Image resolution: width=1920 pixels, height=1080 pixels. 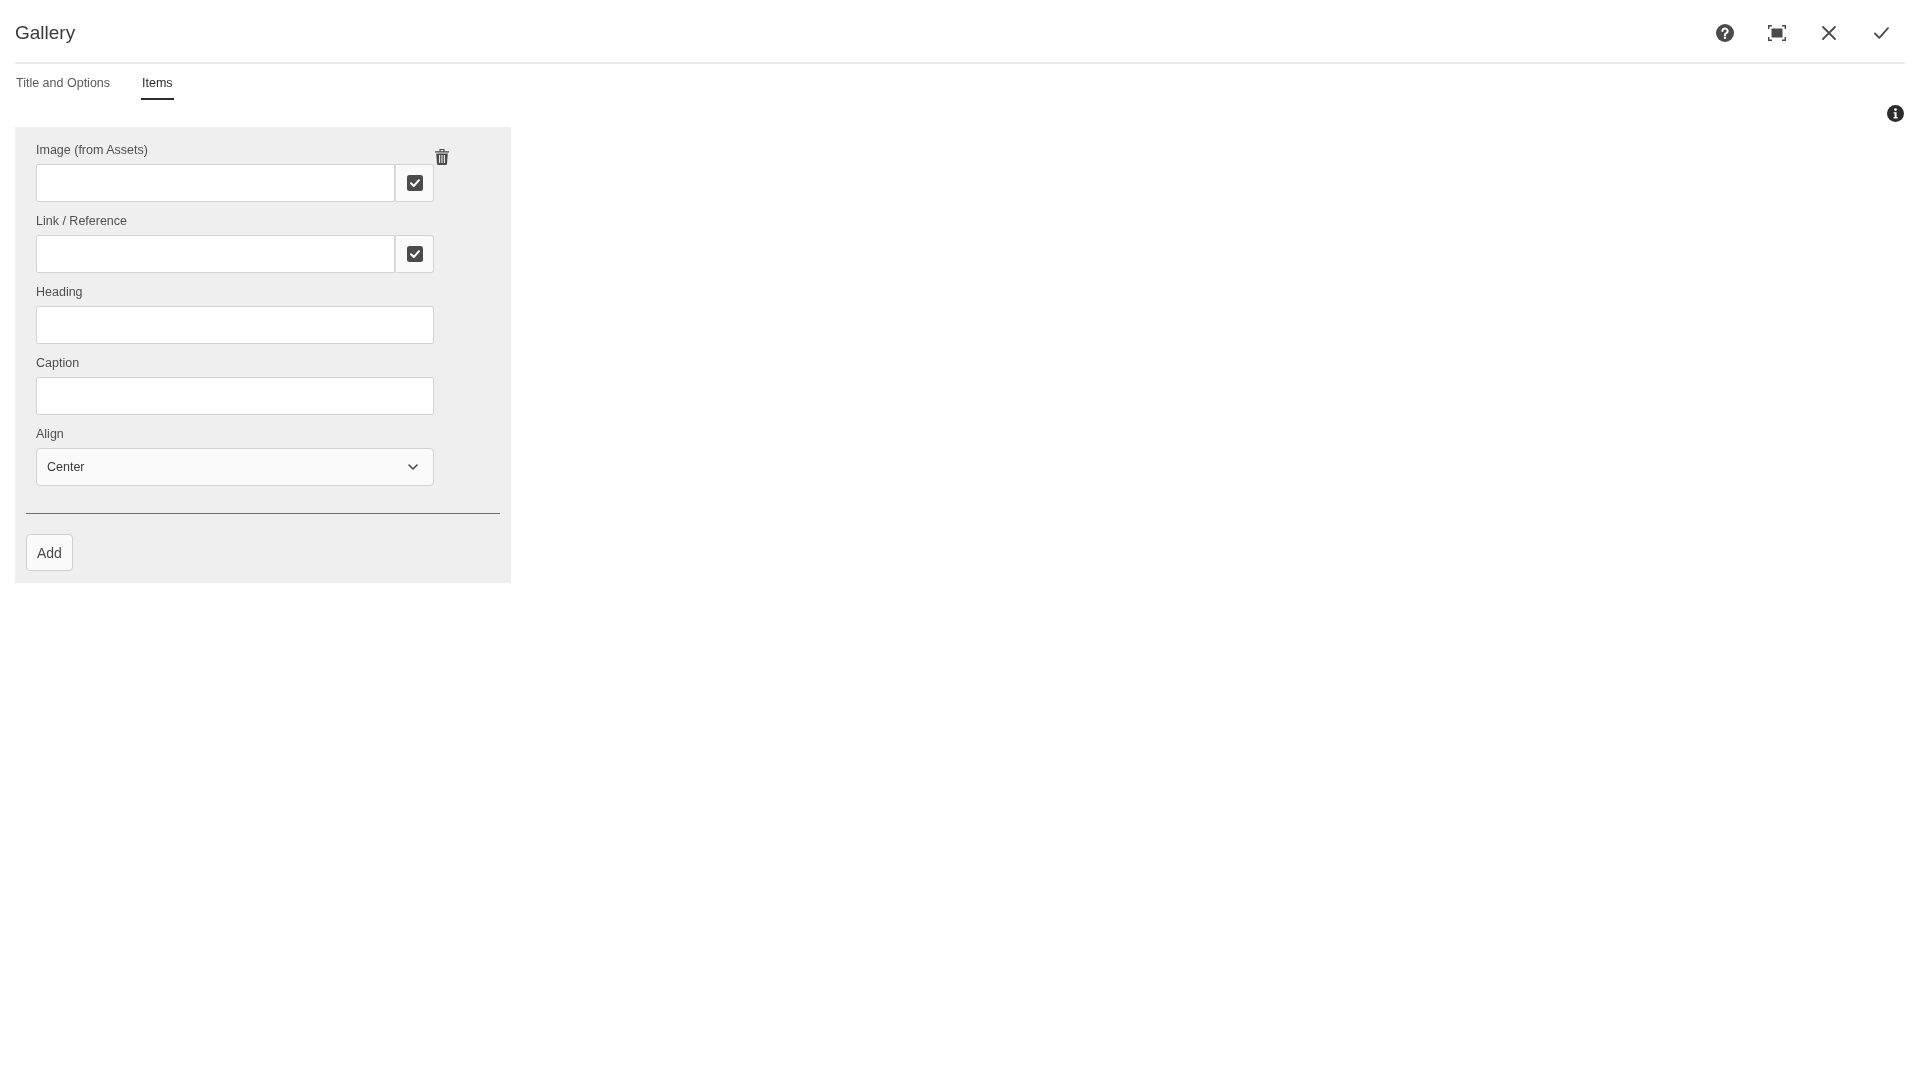 I want to click on field-label: Caption, so click(x=58, y=363).